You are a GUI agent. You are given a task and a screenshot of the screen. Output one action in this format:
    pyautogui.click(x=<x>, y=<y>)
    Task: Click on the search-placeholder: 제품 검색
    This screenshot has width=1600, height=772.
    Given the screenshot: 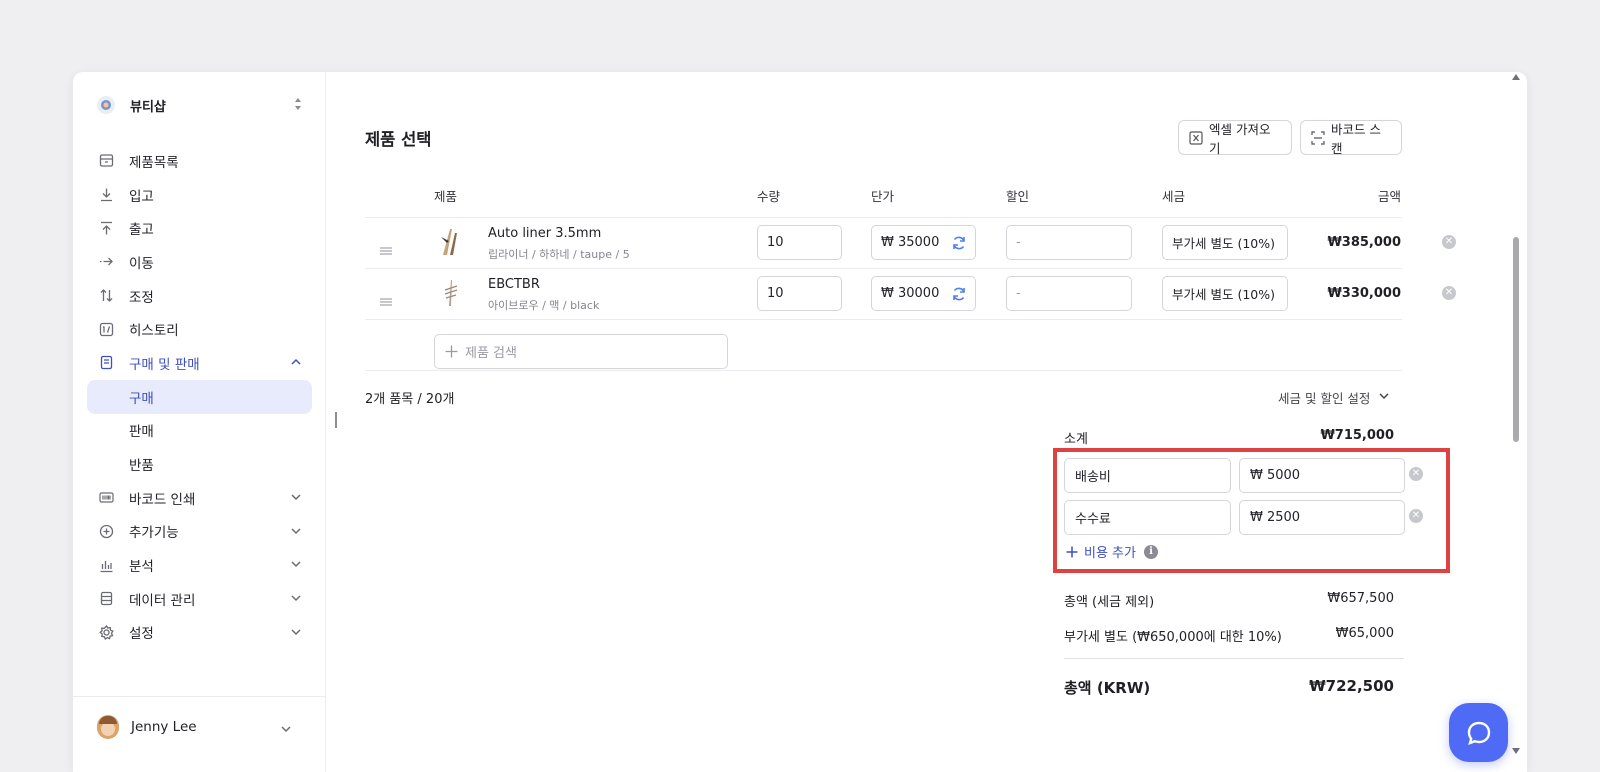 What is the action you would take?
    pyautogui.click(x=491, y=353)
    